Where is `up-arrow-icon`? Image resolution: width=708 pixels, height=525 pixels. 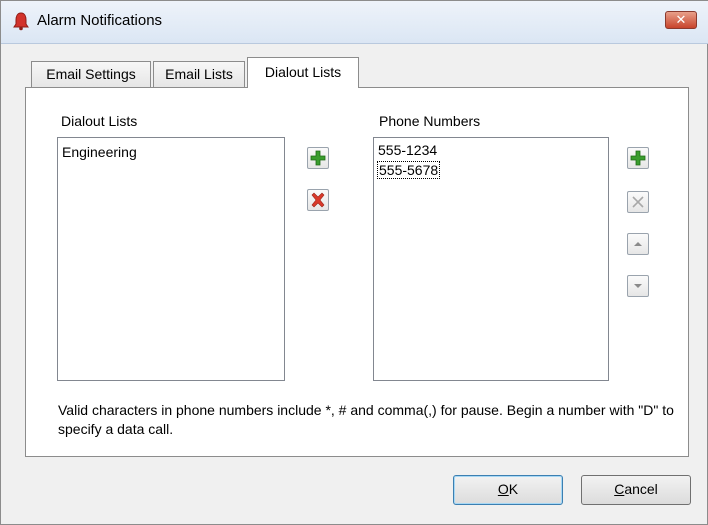
up-arrow-icon is located at coordinates (638, 244).